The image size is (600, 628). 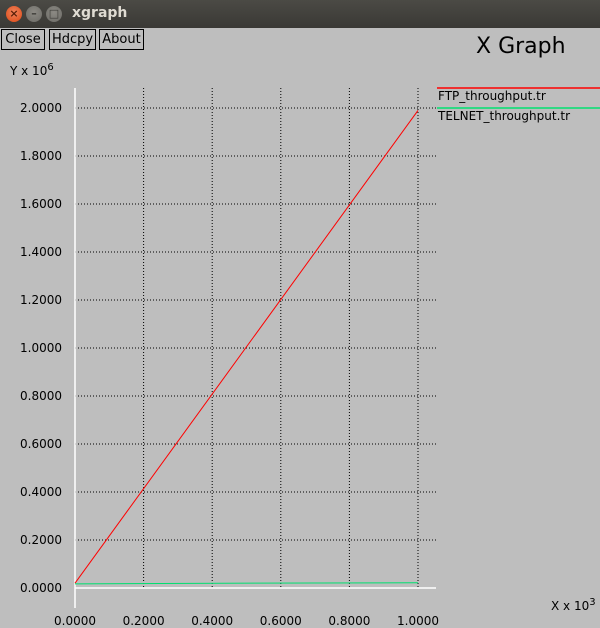 I want to click on x-tick-label: 0.2000, so click(x=144, y=621).